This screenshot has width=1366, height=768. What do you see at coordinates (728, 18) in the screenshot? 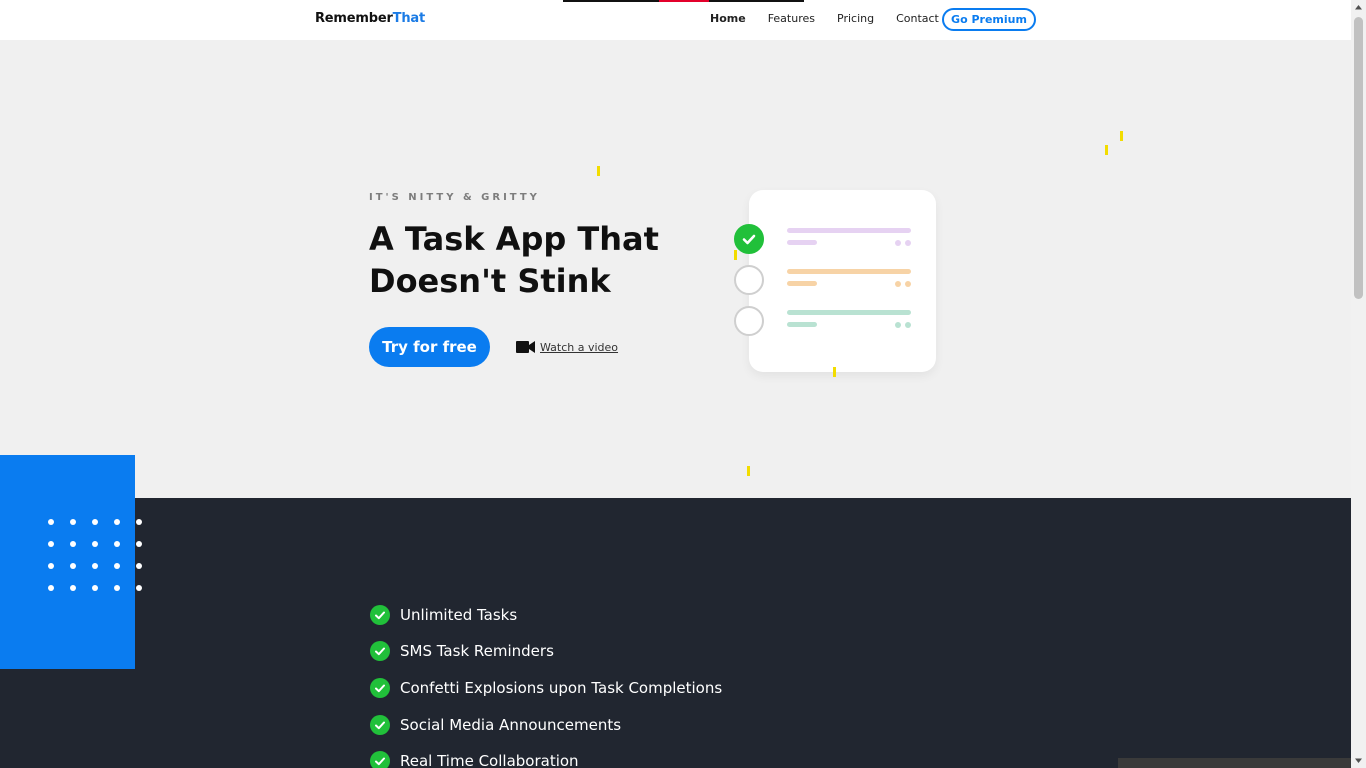
I see `nav-link-home: Home` at bounding box center [728, 18].